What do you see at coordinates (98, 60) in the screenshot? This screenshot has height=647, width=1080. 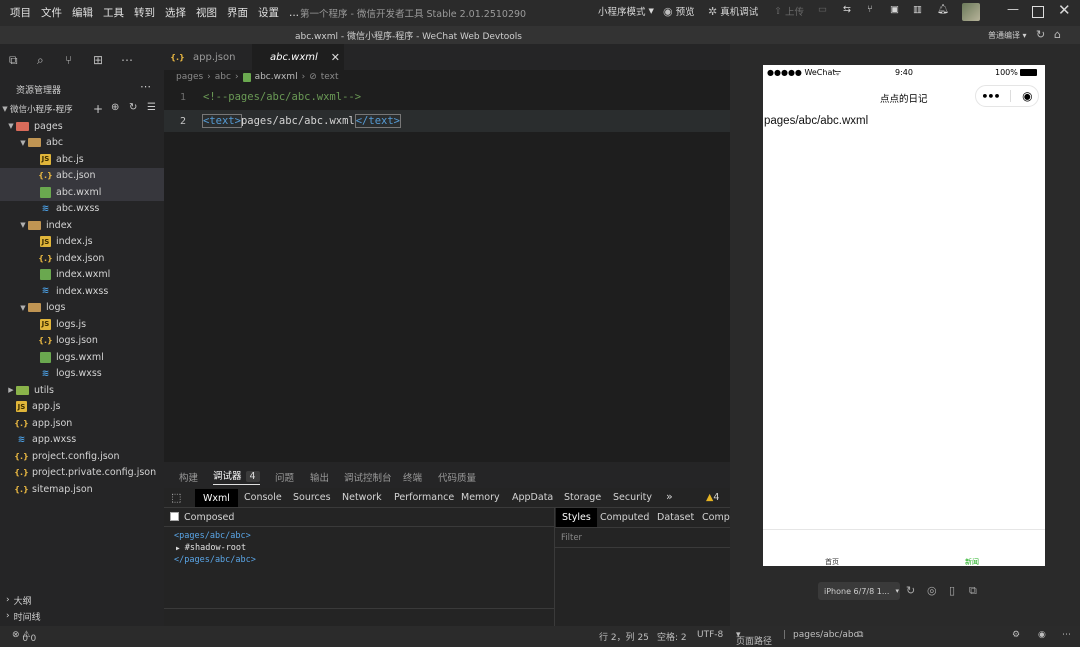 I see `extensions-icon: ⊞` at bounding box center [98, 60].